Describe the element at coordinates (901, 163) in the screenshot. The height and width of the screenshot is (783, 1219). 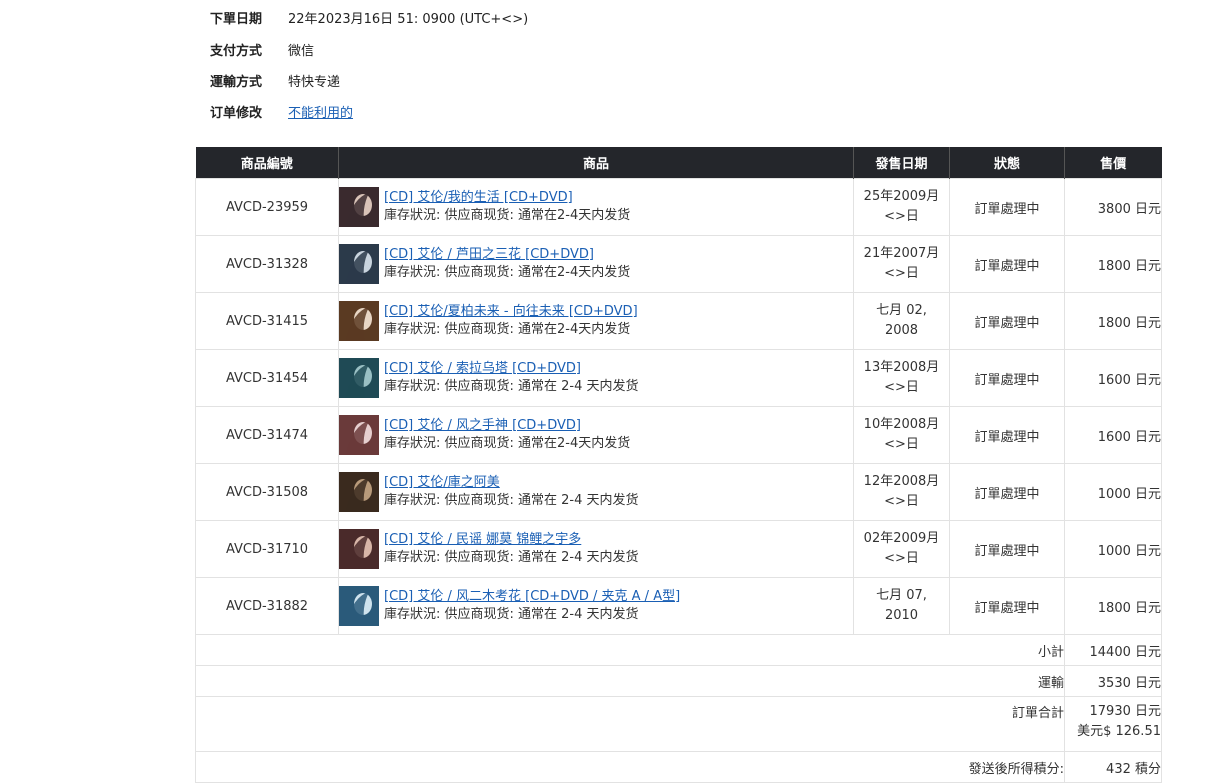
I see `header-release-date: 發售日期` at that location.